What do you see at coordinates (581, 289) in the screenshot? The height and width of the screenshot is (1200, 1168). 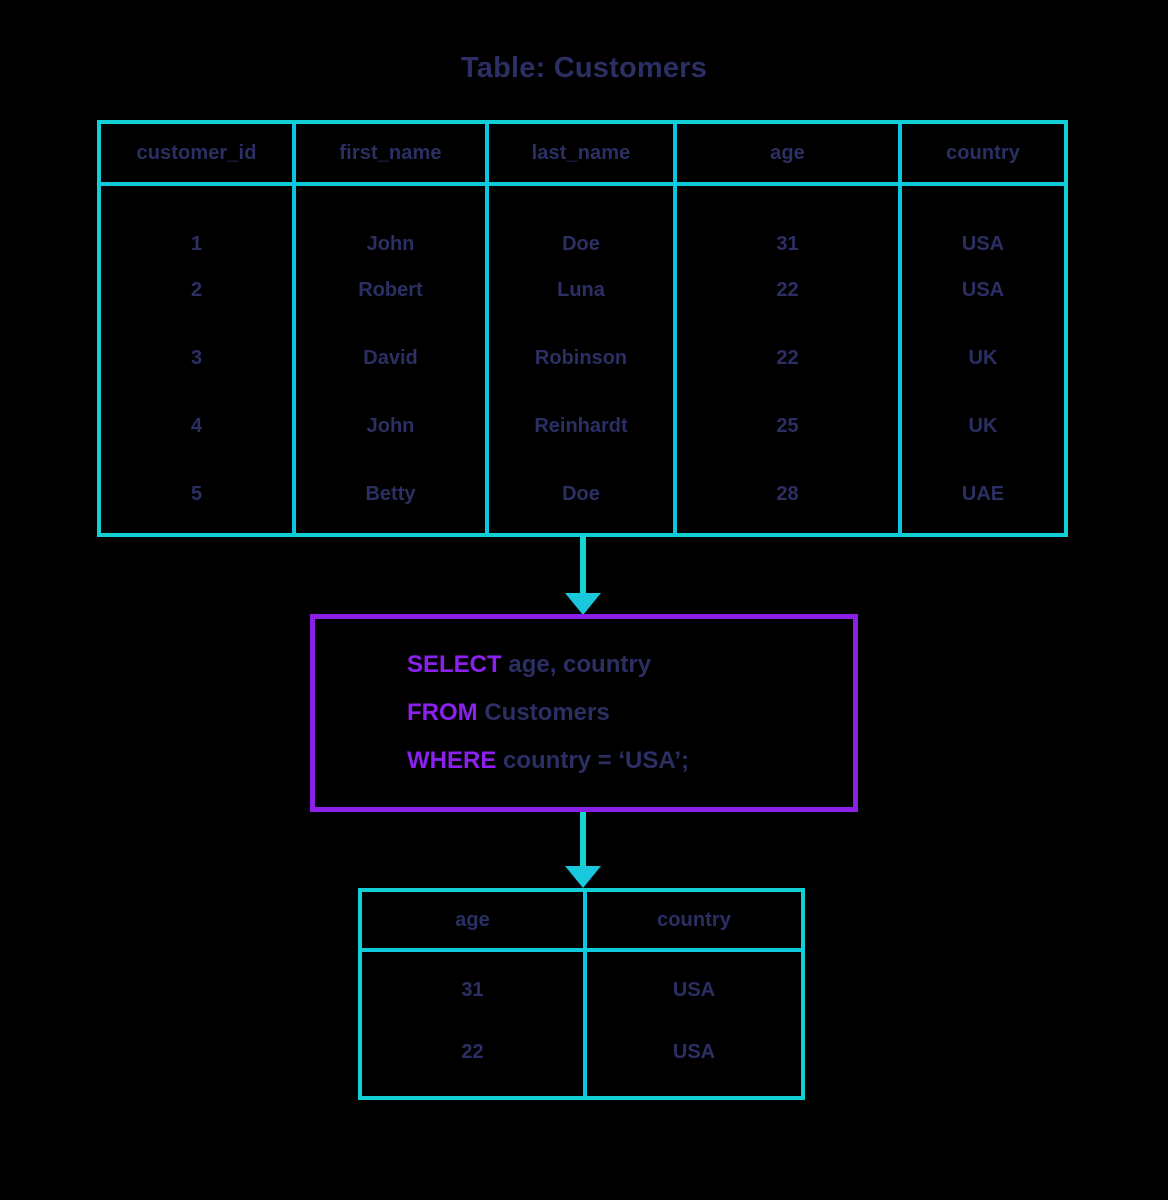 I see `table-cell: Luna` at bounding box center [581, 289].